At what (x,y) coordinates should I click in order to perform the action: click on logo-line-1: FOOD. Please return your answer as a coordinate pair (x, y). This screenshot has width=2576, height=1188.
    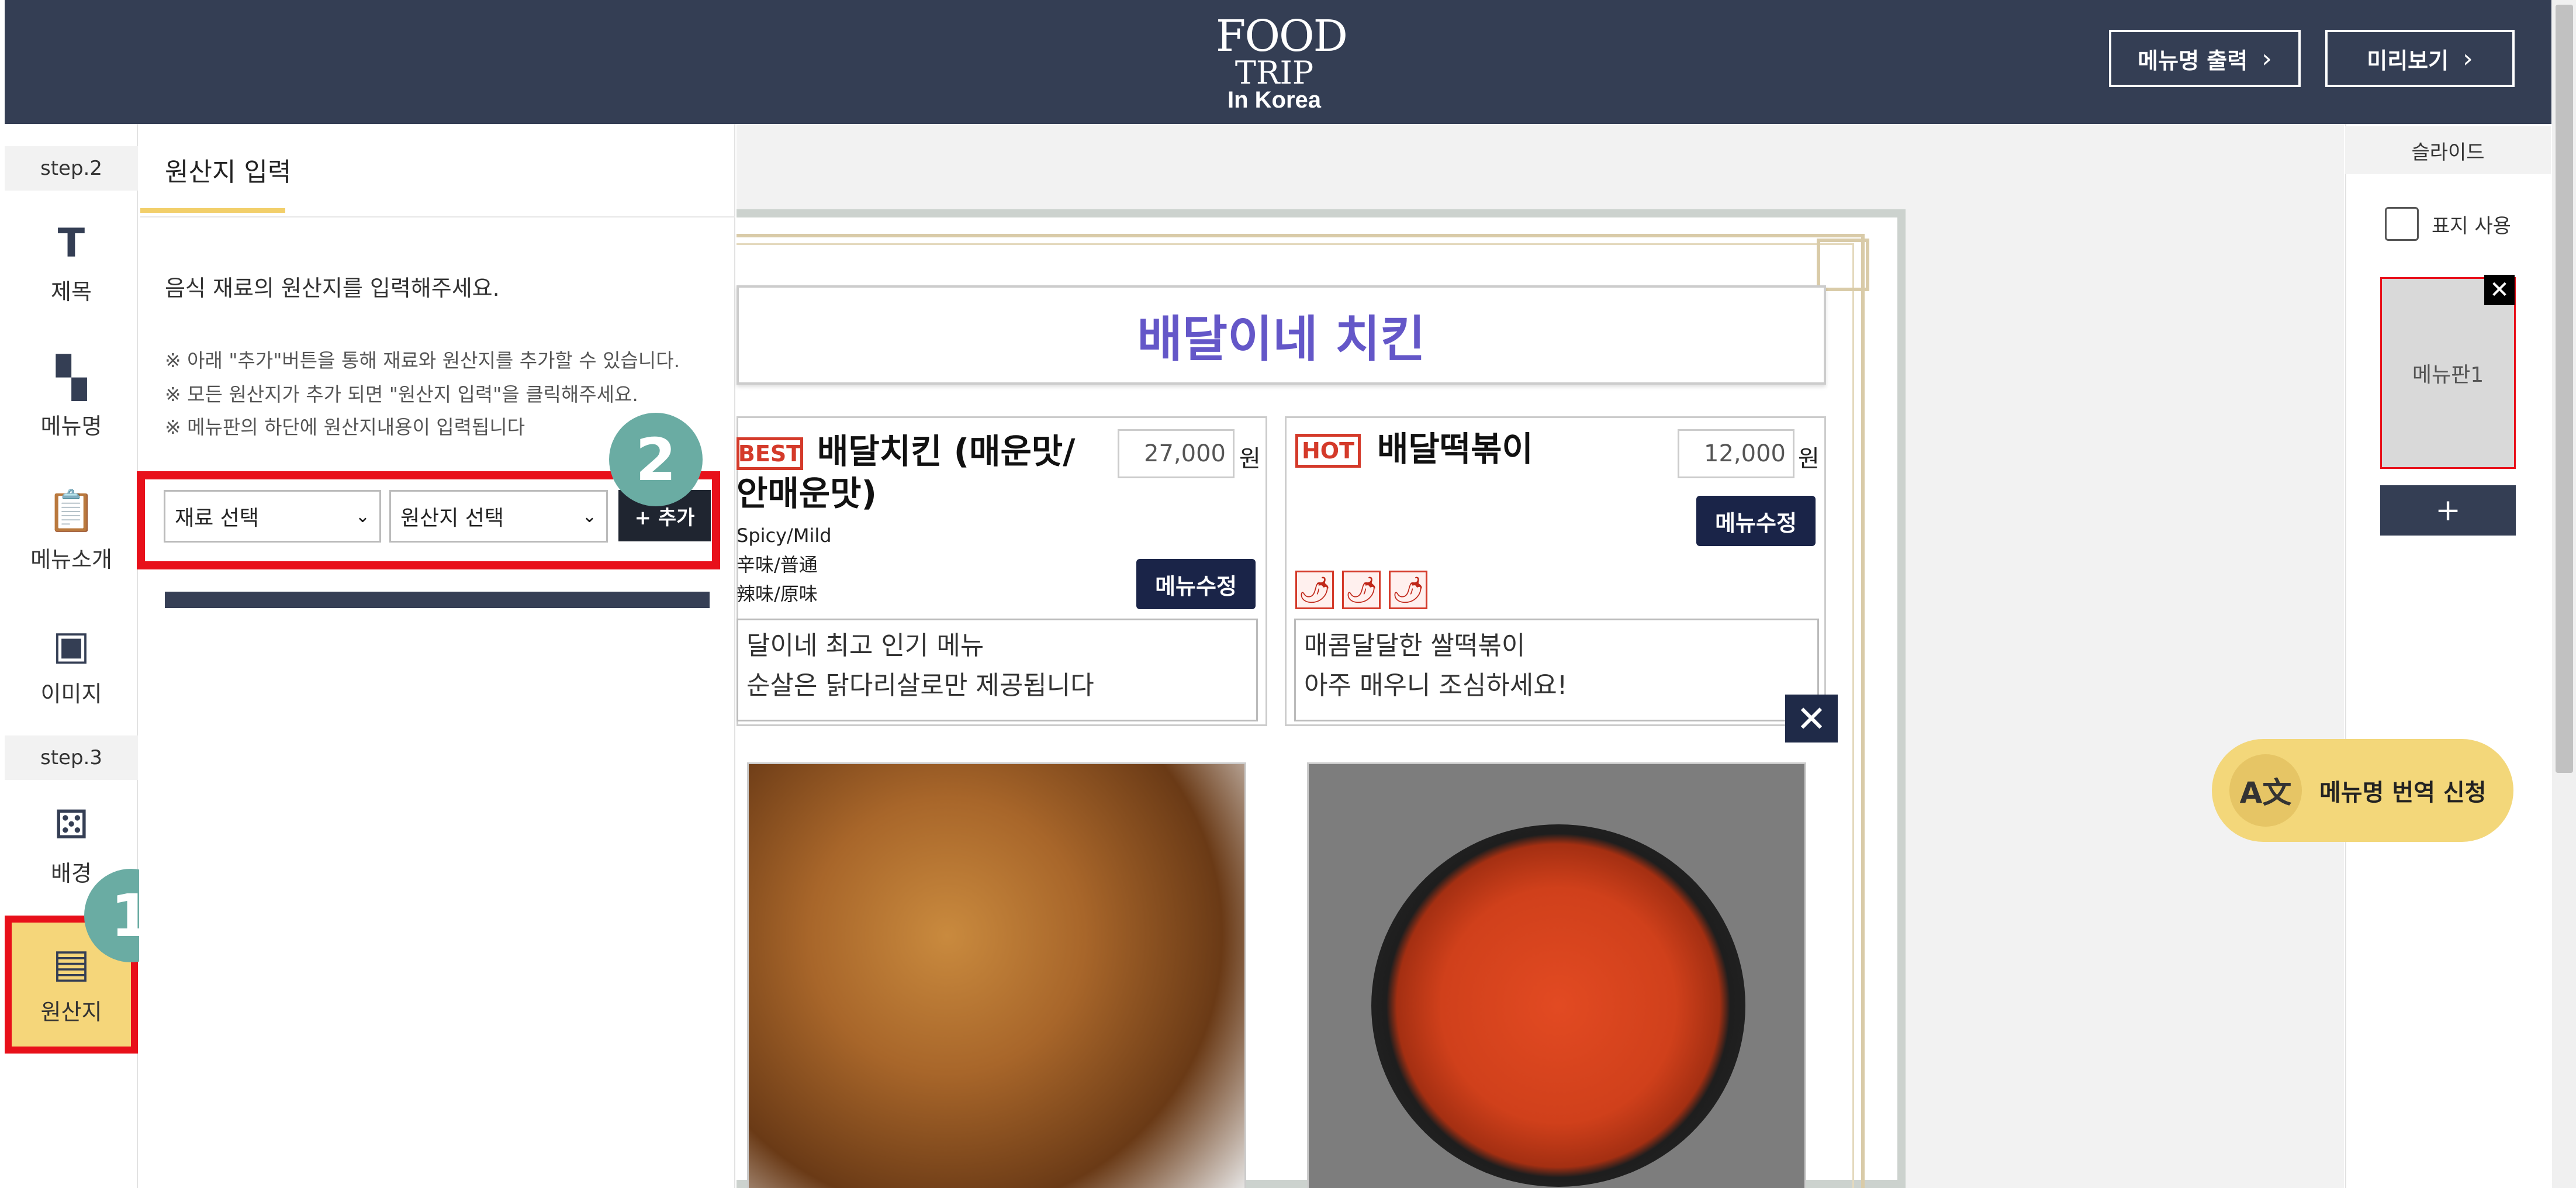
    Looking at the image, I should click on (1282, 36).